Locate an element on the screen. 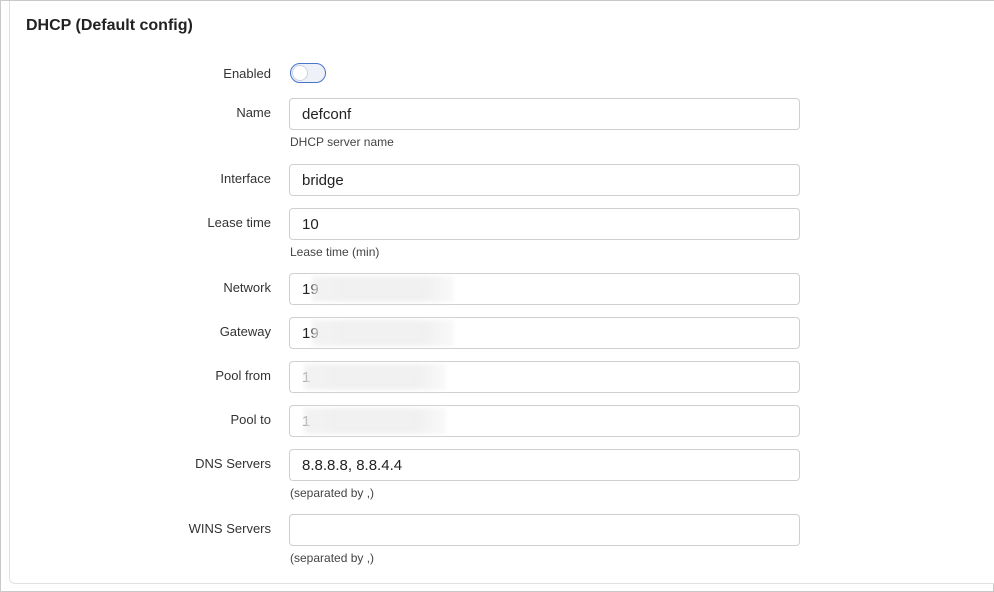 This screenshot has height=592, width=994. interface-input: bridge is located at coordinates (544, 180).